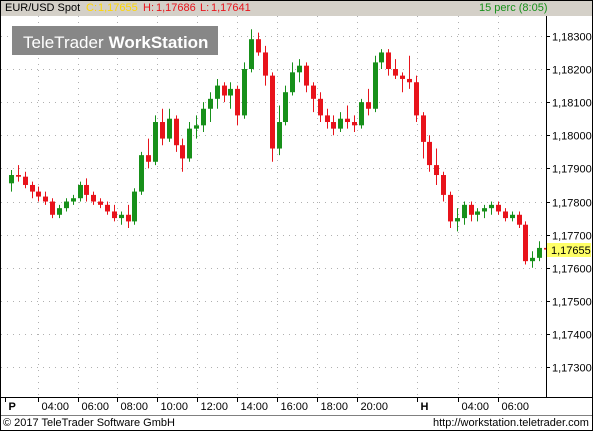 The image size is (593, 431). I want to click on y-tick-label: 1,18300, so click(572, 38).